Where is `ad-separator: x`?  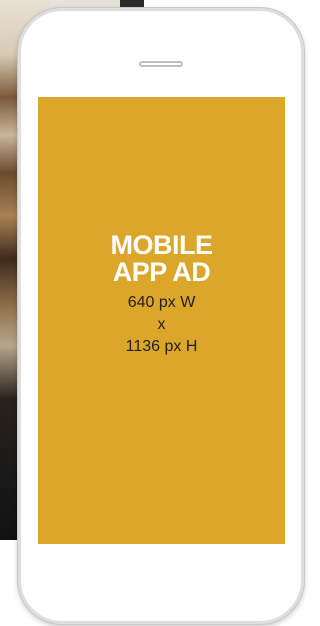
ad-separator: x is located at coordinates (161, 324).